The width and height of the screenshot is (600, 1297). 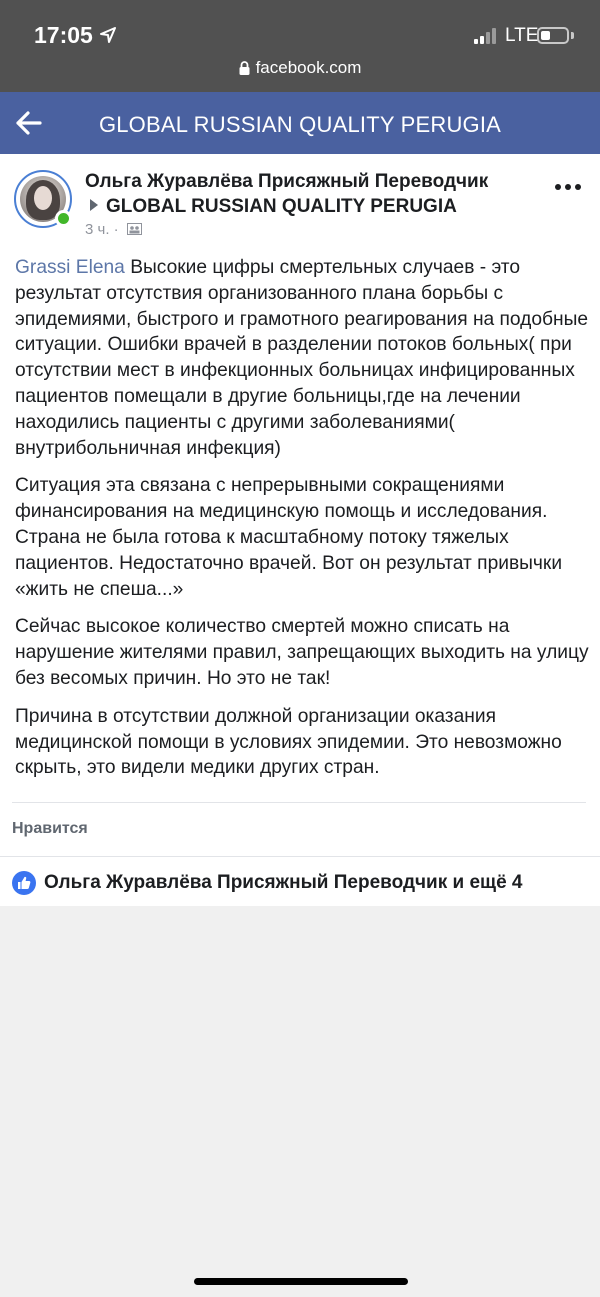 I want to click on location-arrow-icon, so click(x=108, y=35).